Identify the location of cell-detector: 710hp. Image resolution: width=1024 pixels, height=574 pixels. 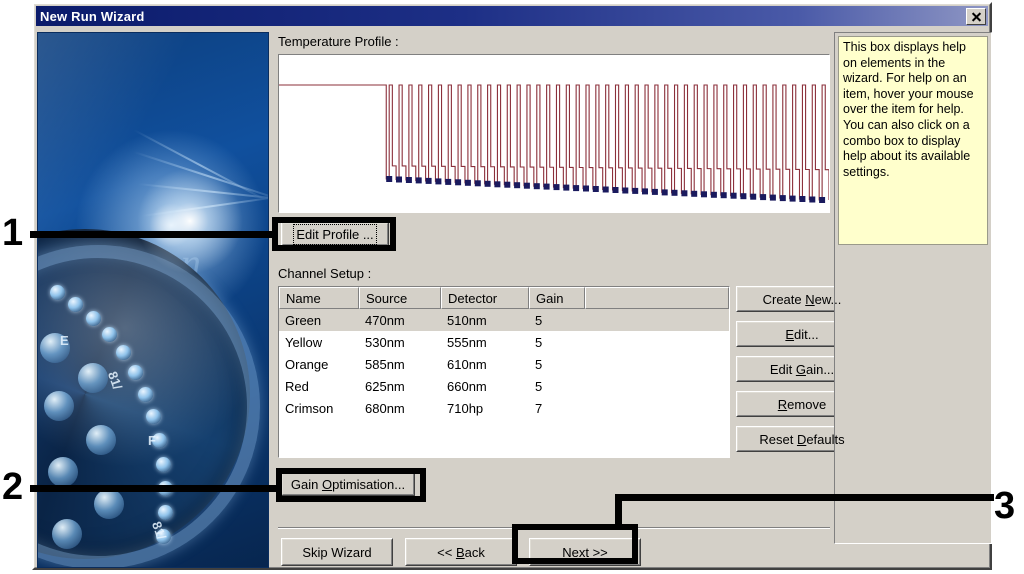
(465, 408).